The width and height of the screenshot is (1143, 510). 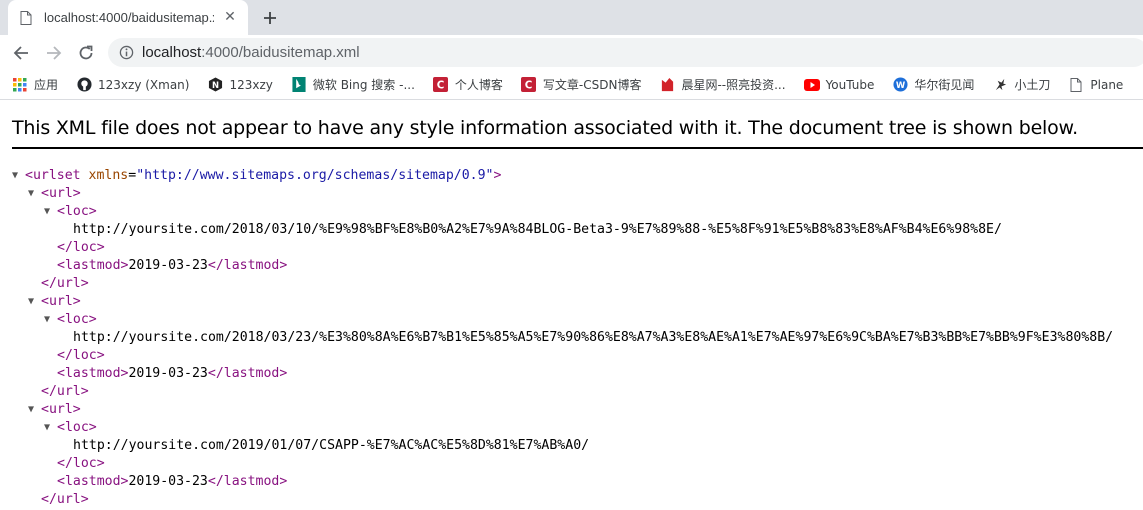 What do you see at coordinates (933, 84) in the screenshot?
I see `bookmark-item: W 华尔街见闻` at bounding box center [933, 84].